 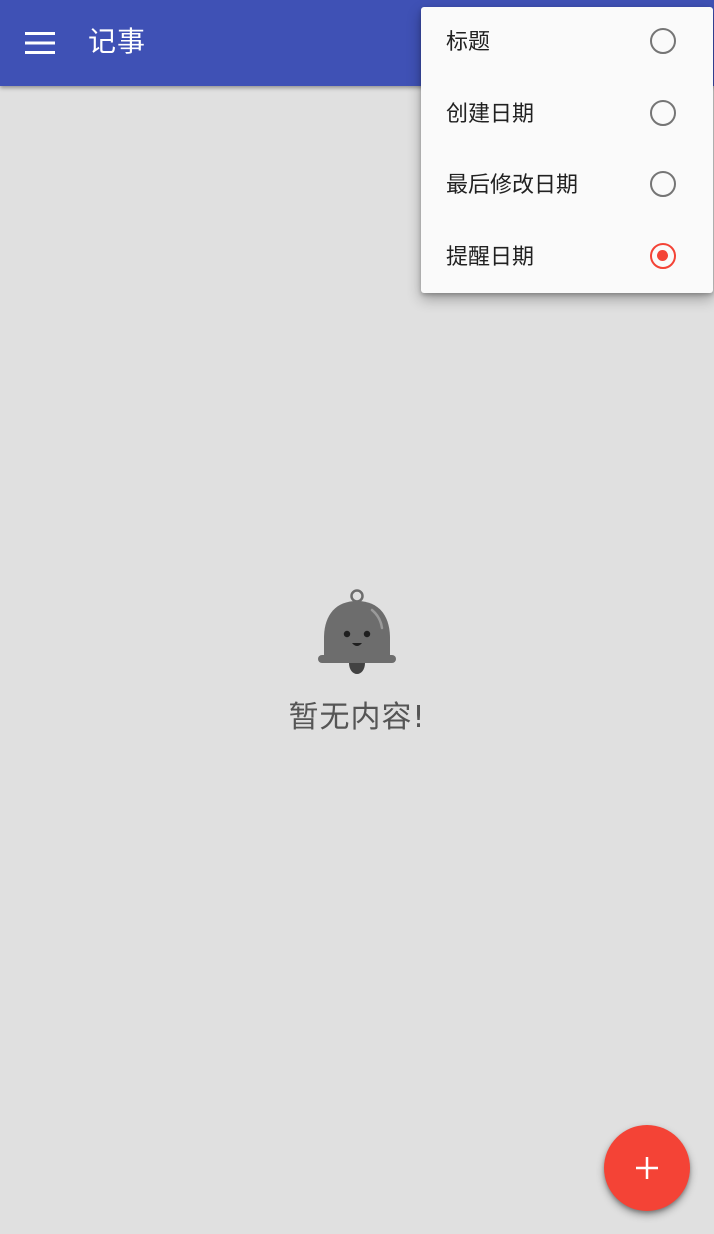 I want to click on bell-icon, so click(x=357, y=631).